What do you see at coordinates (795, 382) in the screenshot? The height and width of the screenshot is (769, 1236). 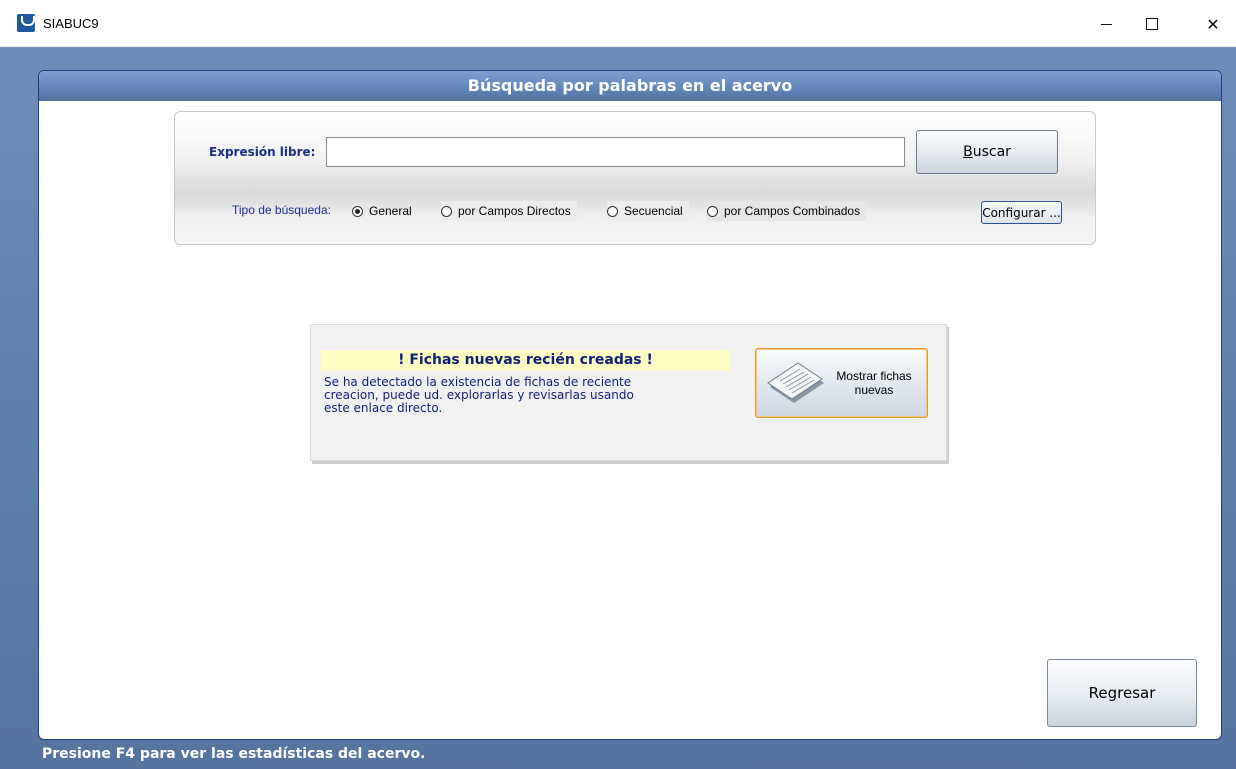 I see `document-icon` at bounding box center [795, 382].